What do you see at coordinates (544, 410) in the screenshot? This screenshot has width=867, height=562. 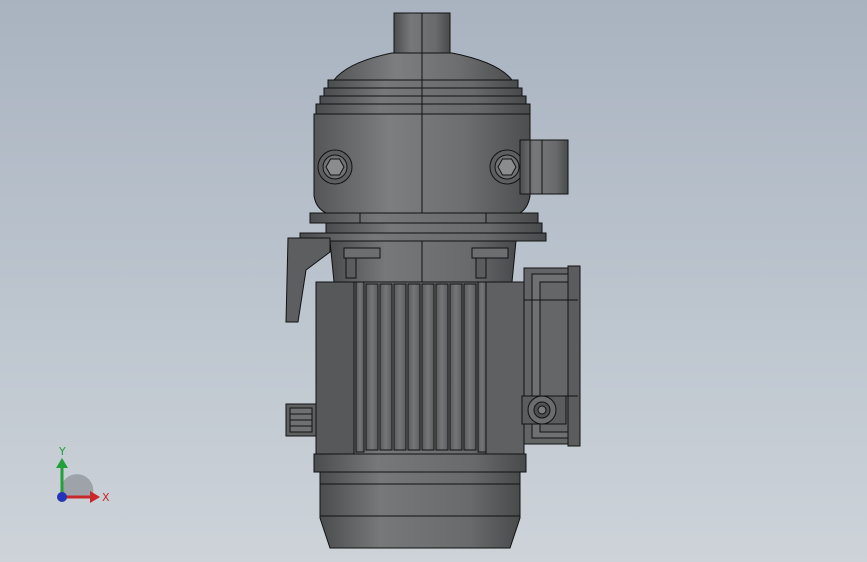 I see `cable-gland` at bounding box center [544, 410].